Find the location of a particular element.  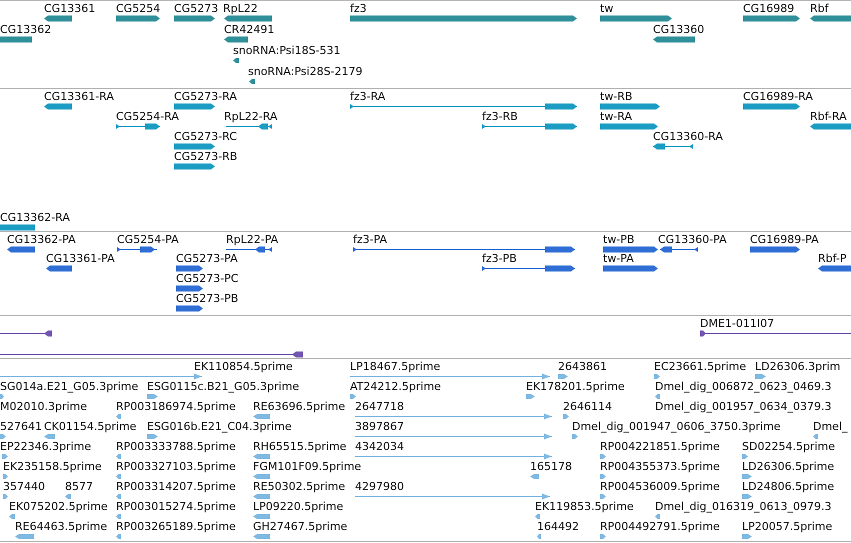

feature-label: EK110854.5prime is located at coordinates (243, 366).